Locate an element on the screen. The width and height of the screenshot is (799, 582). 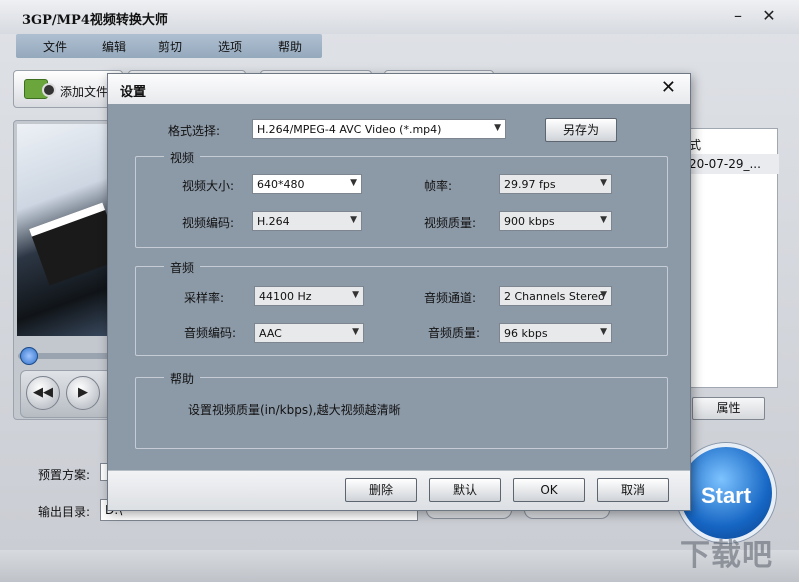
dialog-title: 设置 is located at coordinates (133, 92).